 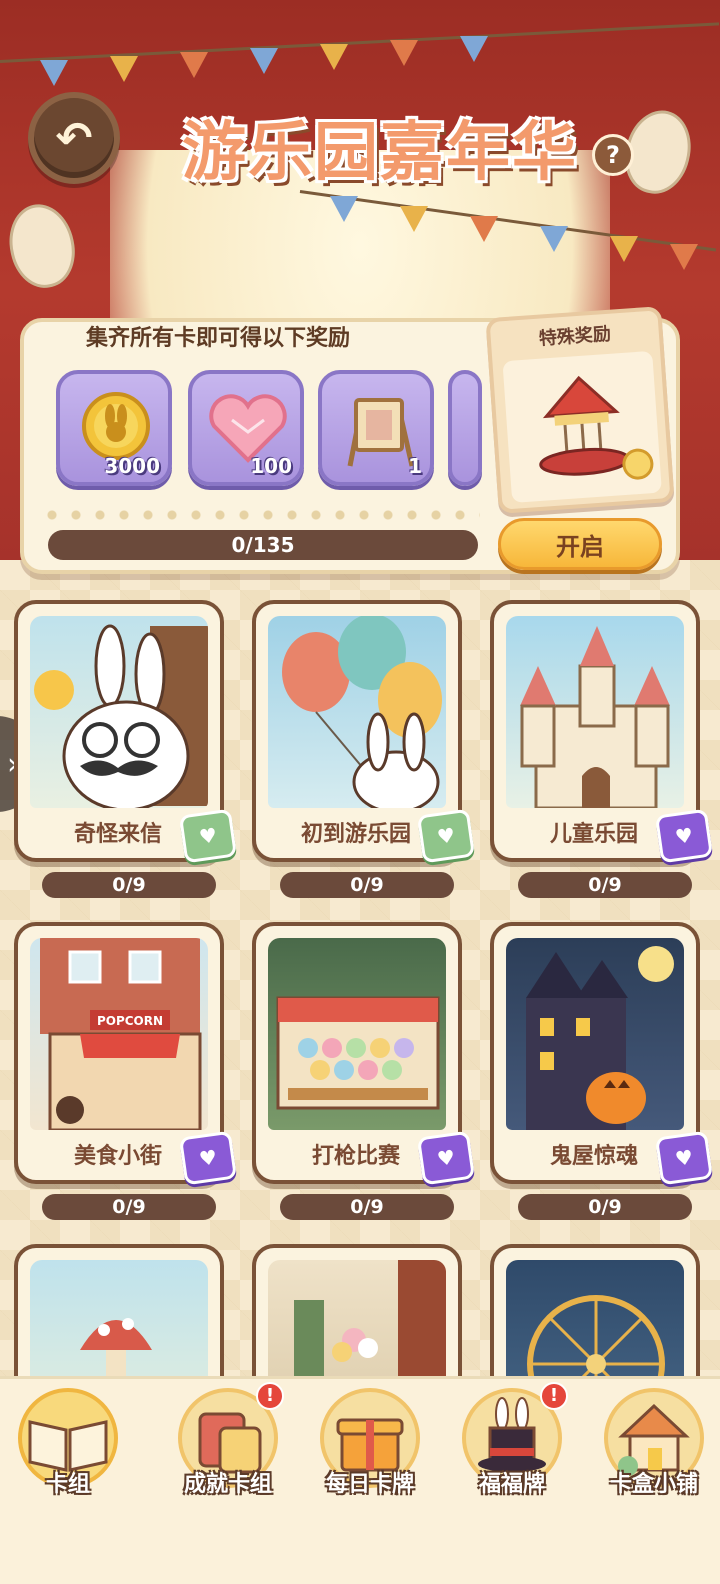 What do you see at coordinates (67, 1484) in the screenshot?
I see `nav-label: 卡组` at bounding box center [67, 1484].